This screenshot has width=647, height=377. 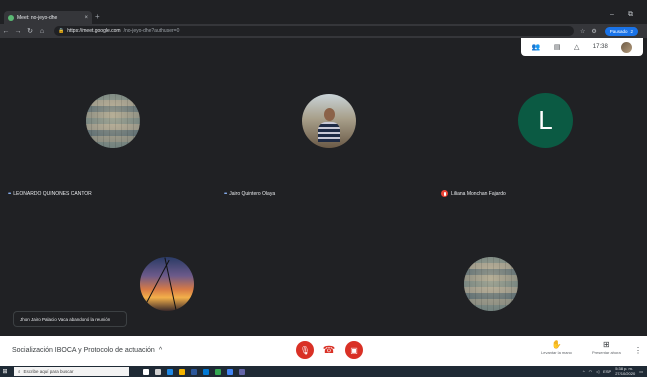 I want to click on participant-name-tag: ••• Jairo Quintero Olaya, so click(x=249, y=194).